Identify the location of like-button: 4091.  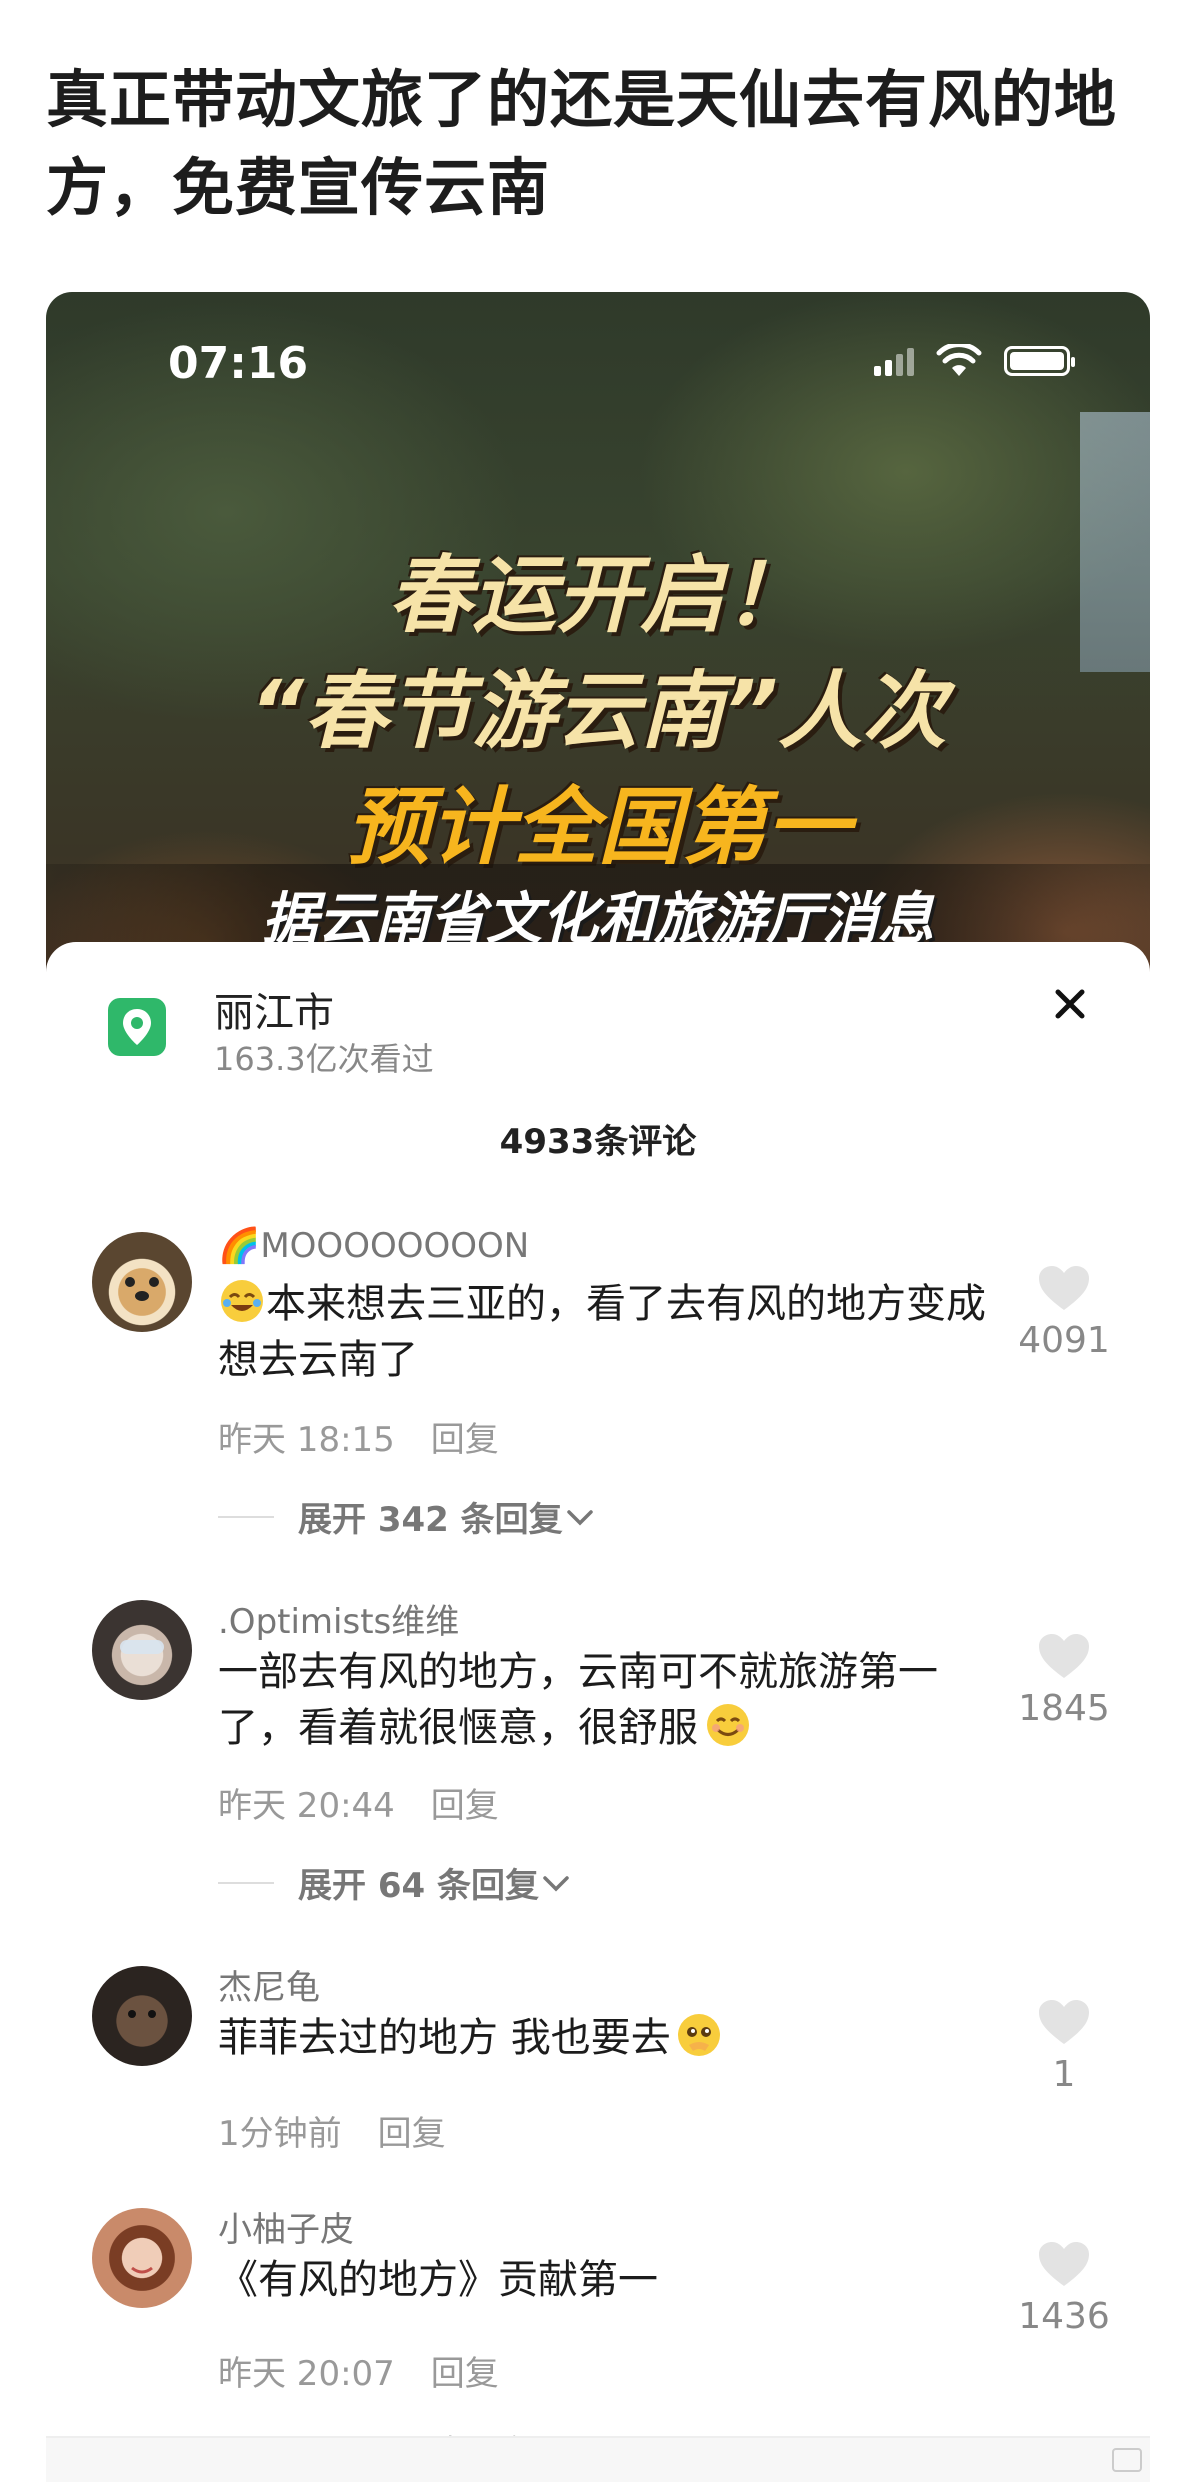
(1064, 1312).